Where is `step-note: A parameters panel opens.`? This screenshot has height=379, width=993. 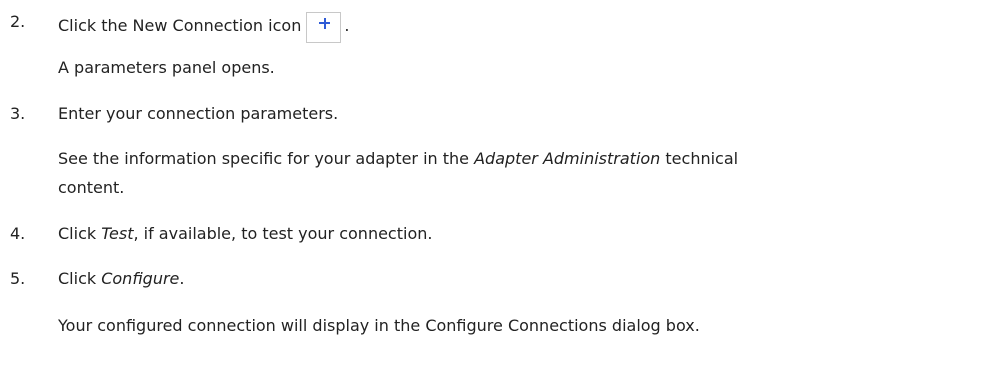 step-note: A parameters panel opens. is located at coordinates (166, 67).